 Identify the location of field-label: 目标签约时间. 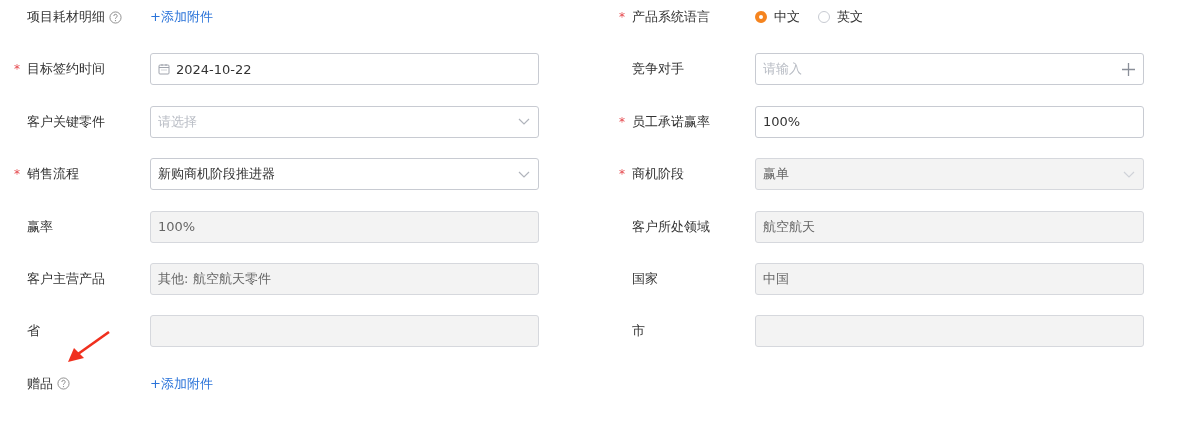
(66, 69).